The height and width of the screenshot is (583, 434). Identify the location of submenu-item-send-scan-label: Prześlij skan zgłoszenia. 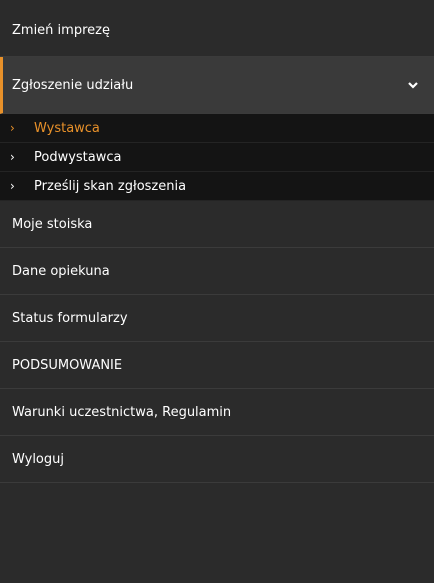
(110, 186).